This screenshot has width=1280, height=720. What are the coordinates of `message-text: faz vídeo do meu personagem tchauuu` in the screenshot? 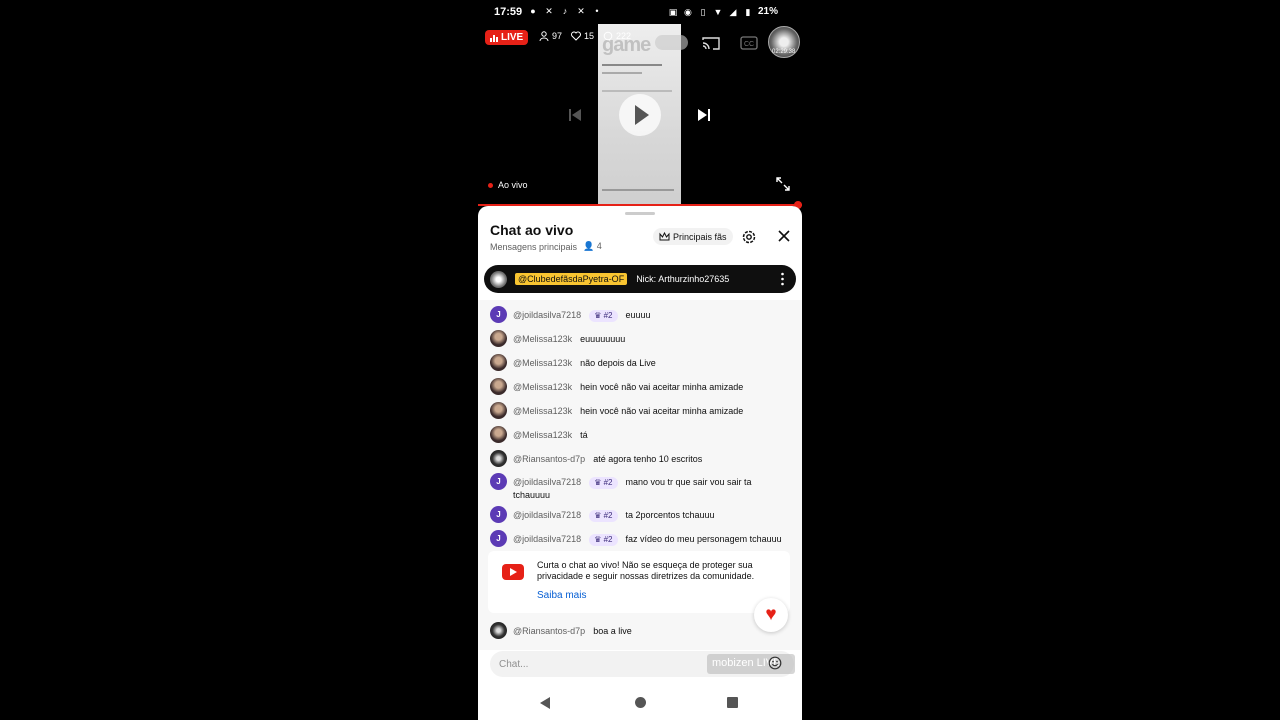 It's located at (703, 539).